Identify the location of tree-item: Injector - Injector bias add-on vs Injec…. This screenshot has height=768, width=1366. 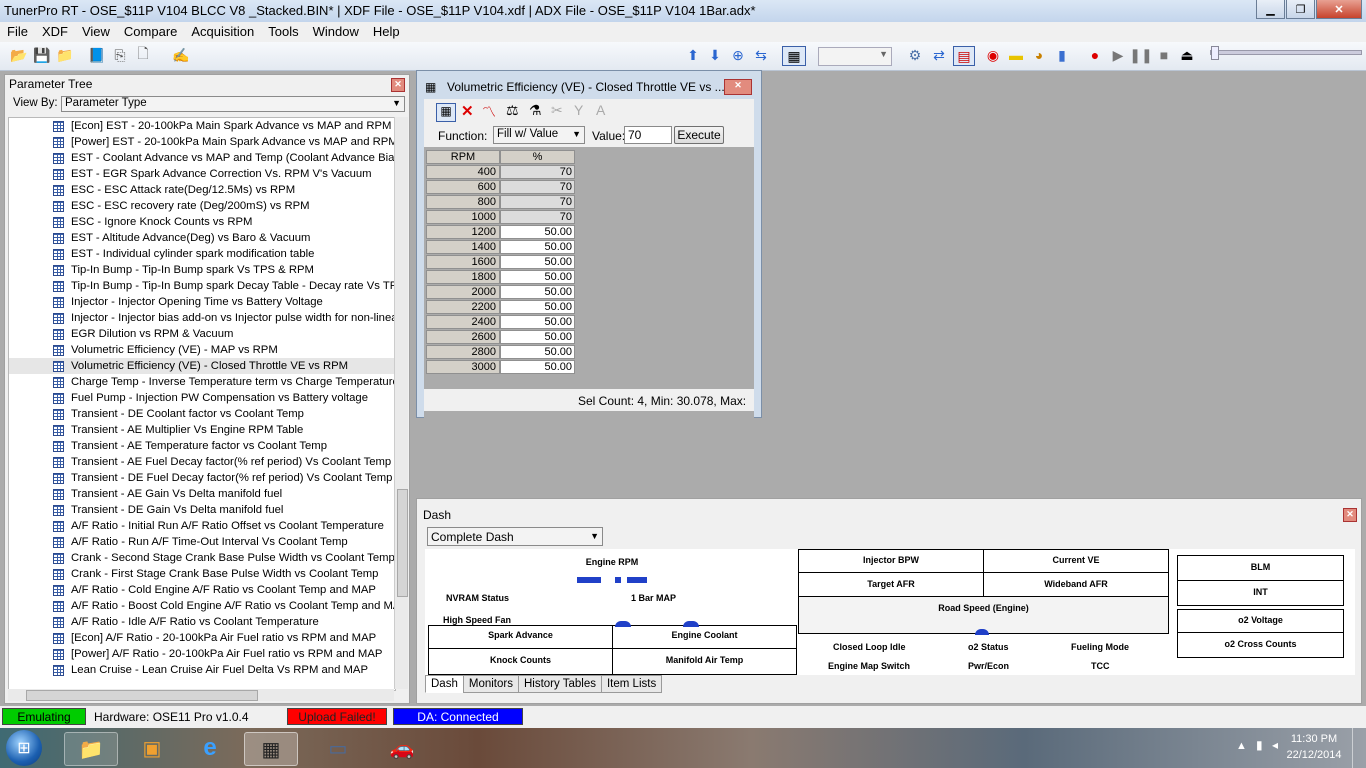
(202, 318).